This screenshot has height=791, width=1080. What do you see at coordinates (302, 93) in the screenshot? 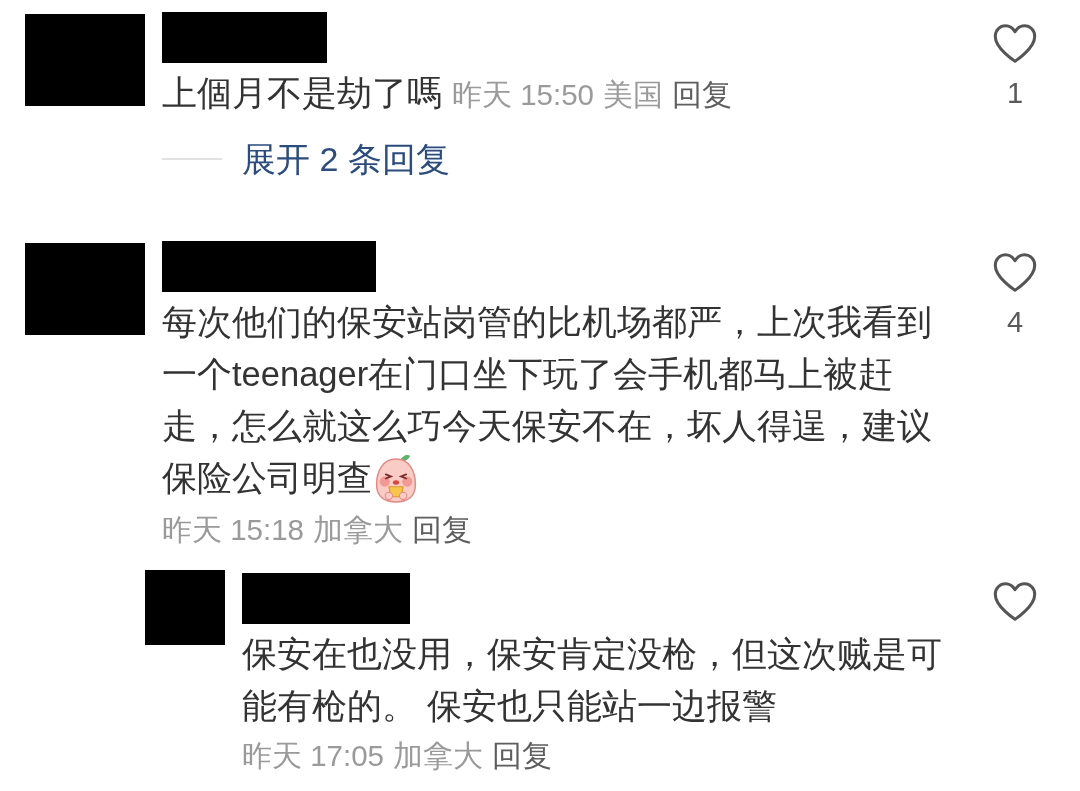
I see `comment-text: 上個月不是劫了嗎` at bounding box center [302, 93].